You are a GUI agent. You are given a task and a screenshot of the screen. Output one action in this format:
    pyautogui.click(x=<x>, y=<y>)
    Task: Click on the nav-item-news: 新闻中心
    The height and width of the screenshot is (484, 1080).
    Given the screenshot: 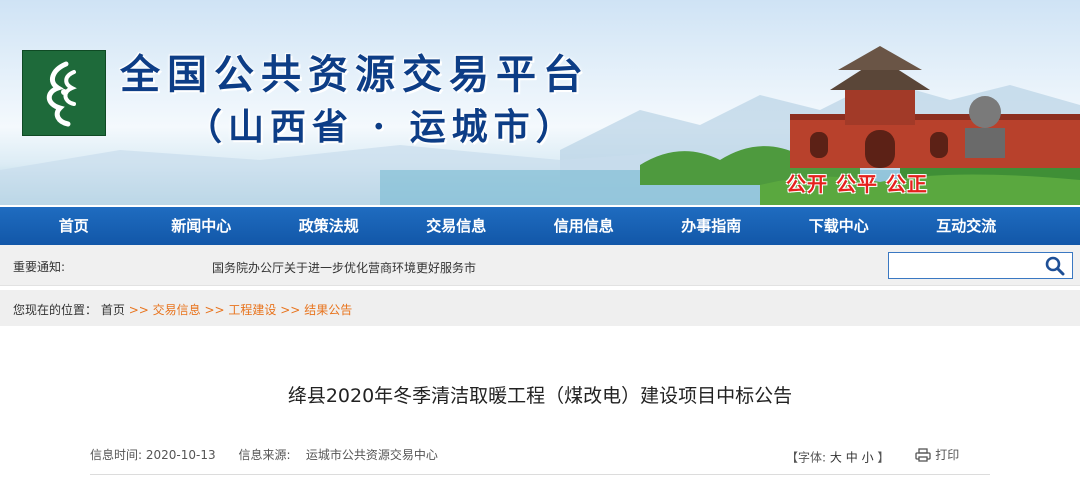 What is the action you would take?
    pyautogui.click(x=202, y=226)
    